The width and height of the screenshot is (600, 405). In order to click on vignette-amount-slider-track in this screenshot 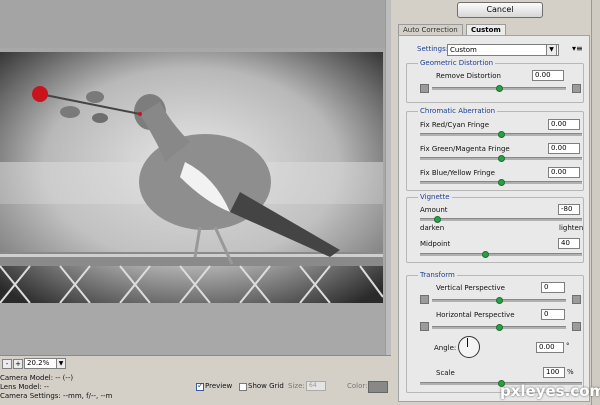, I will do `click(501, 219)`.